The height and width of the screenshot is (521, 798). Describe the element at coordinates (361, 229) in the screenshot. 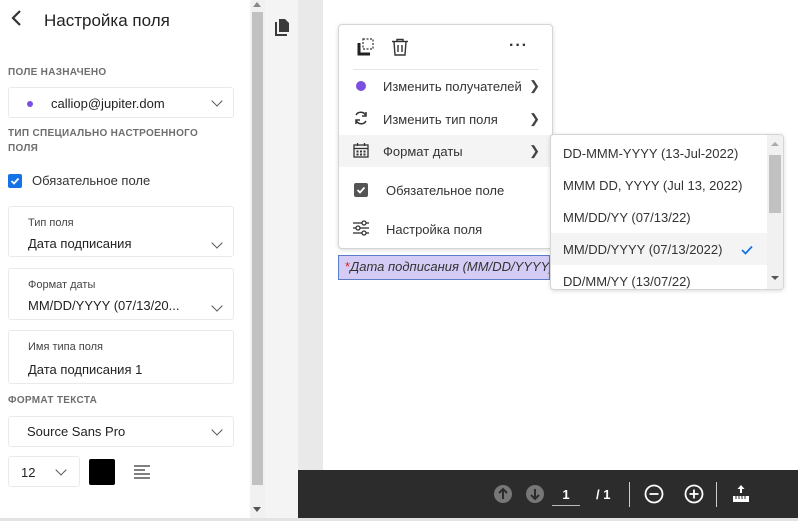

I see `sliders-icon` at that location.